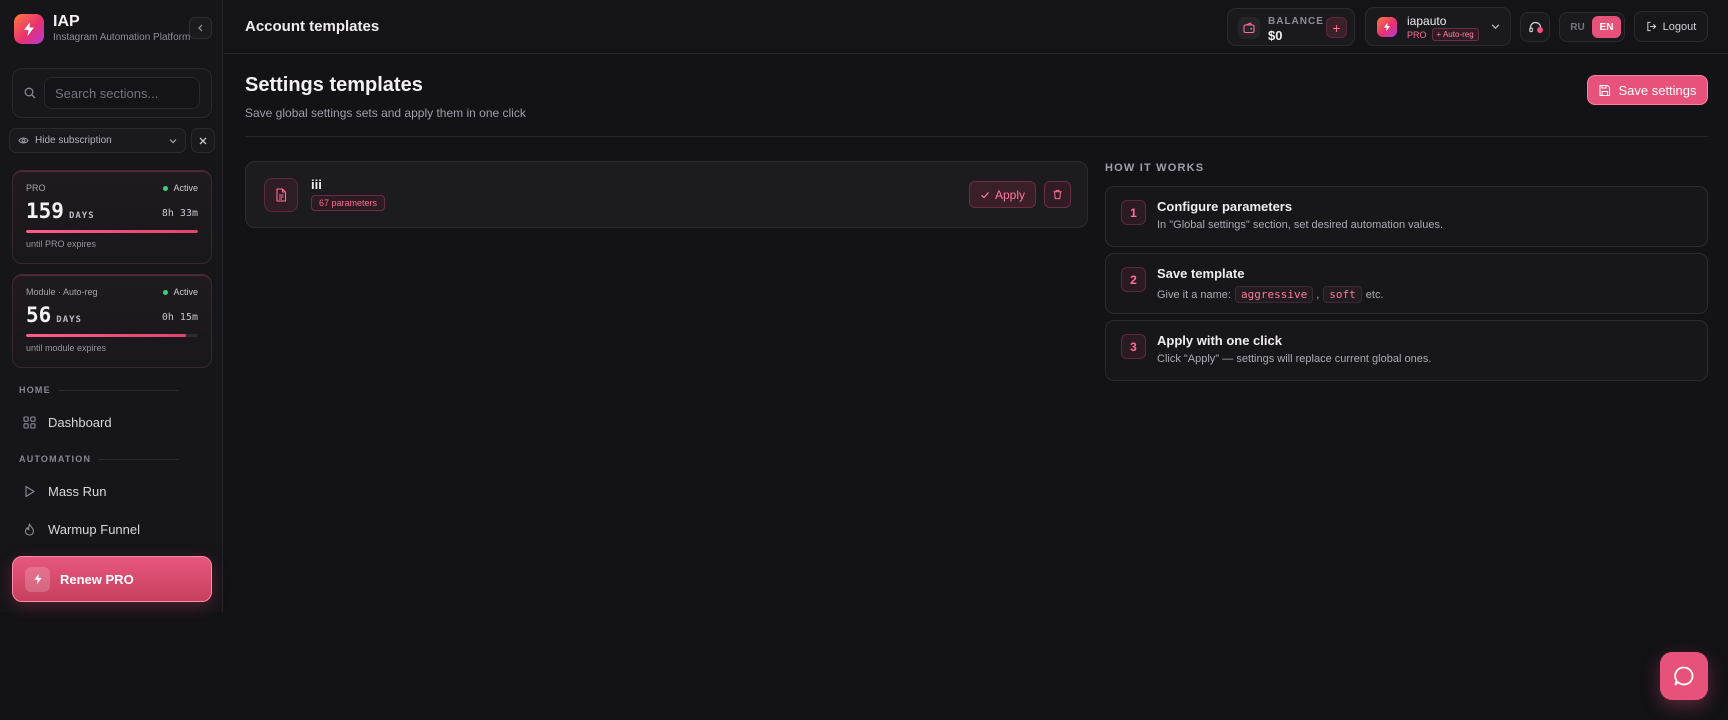  What do you see at coordinates (1201, 273) in the screenshot?
I see `step-title: Save template` at bounding box center [1201, 273].